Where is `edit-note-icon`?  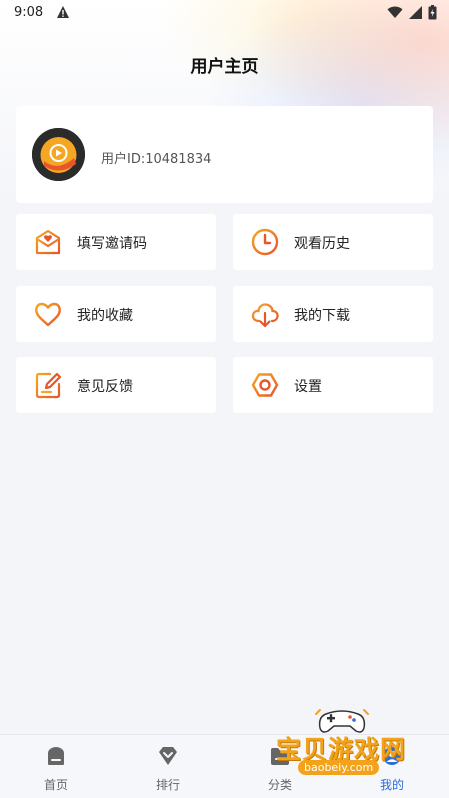
edit-note-icon is located at coordinates (48, 385).